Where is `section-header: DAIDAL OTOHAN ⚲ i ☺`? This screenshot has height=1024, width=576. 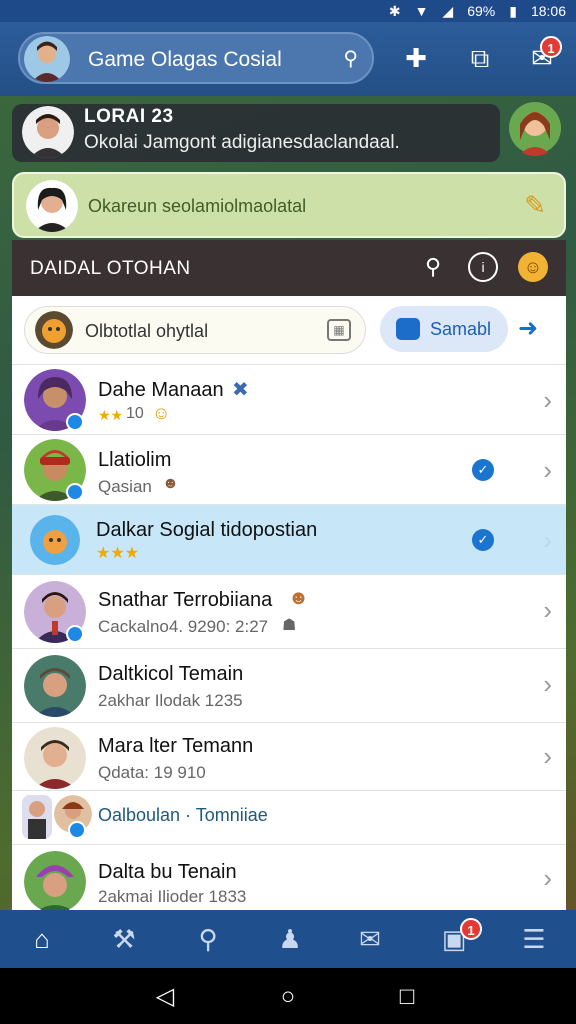 section-header: DAIDAL OTOHAN ⚲ i ☺ is located at coordinates (289, 268).